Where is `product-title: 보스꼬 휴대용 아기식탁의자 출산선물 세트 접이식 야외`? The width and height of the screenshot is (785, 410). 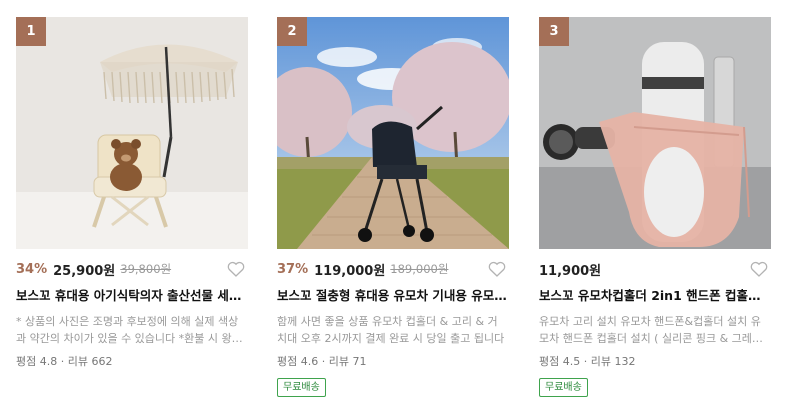
product-title: 보스꼬 휴대용 아기식탁의자 출산선물 세트 접이식 야외 is located at coordinates (132, 294).